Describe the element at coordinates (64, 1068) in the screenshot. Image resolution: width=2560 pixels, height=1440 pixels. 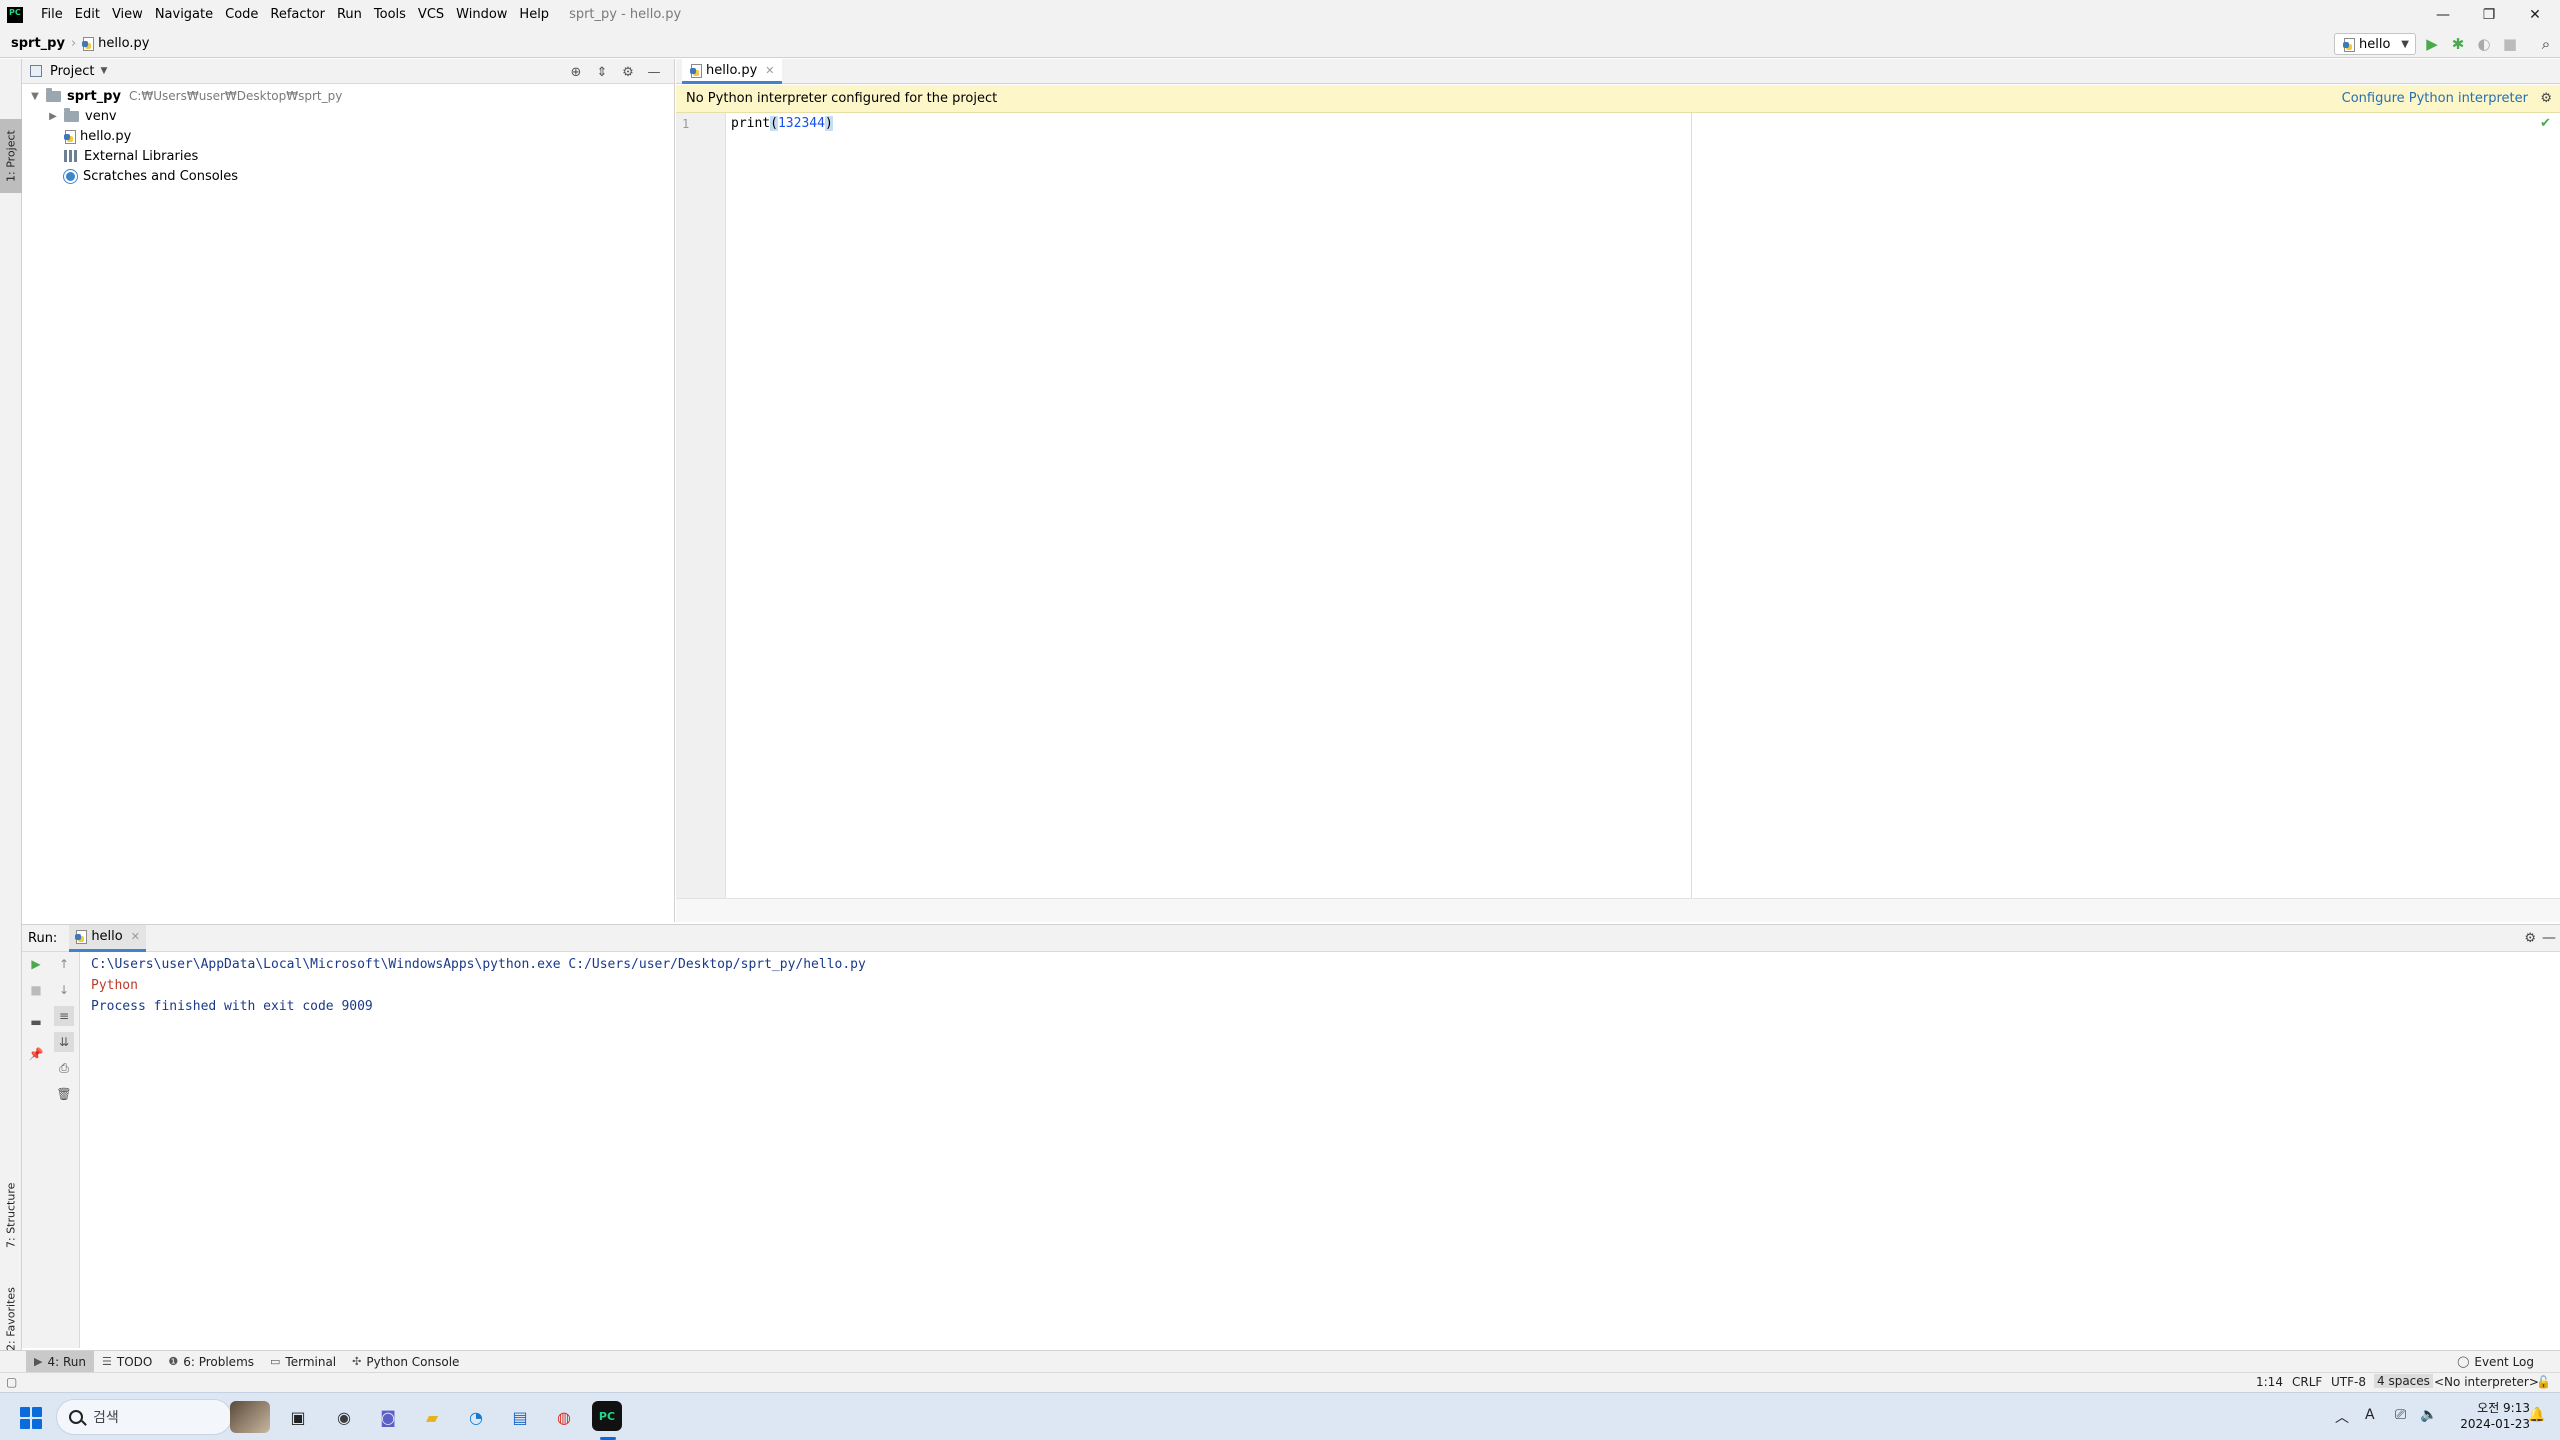
I see `print-icon: ⎙` at that location.